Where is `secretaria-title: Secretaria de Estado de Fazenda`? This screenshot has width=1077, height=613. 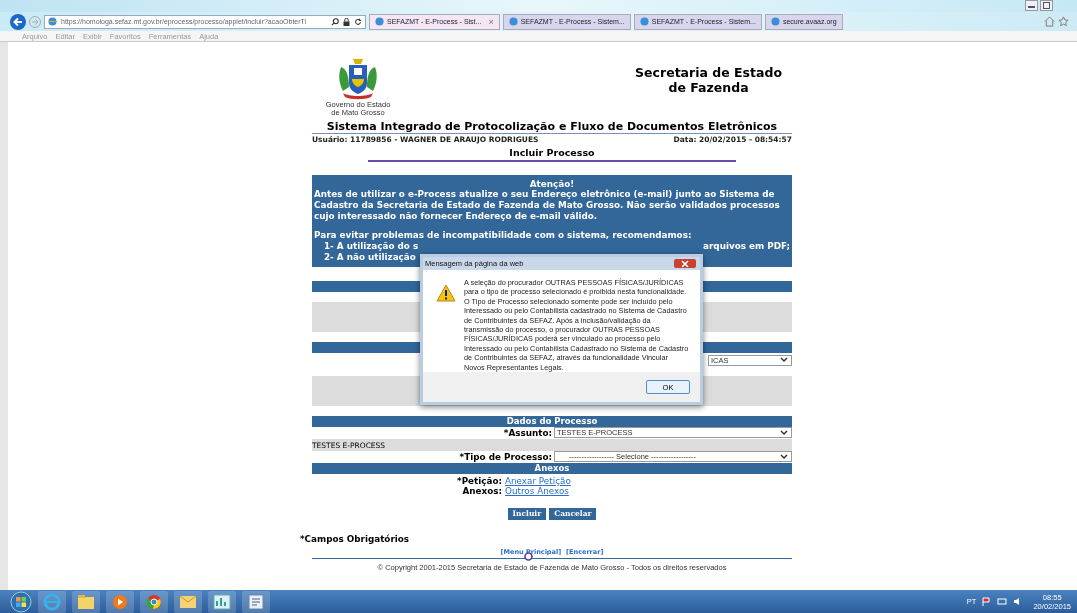 secretaria-title: Secretaria de Estado de Fazenda is located at coordinates (708, 80).